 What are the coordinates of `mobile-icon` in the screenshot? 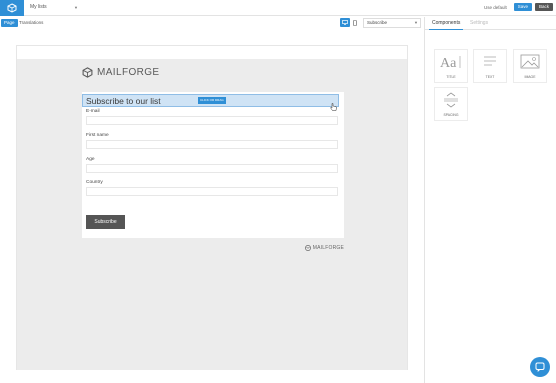 It's located at (355, 22).